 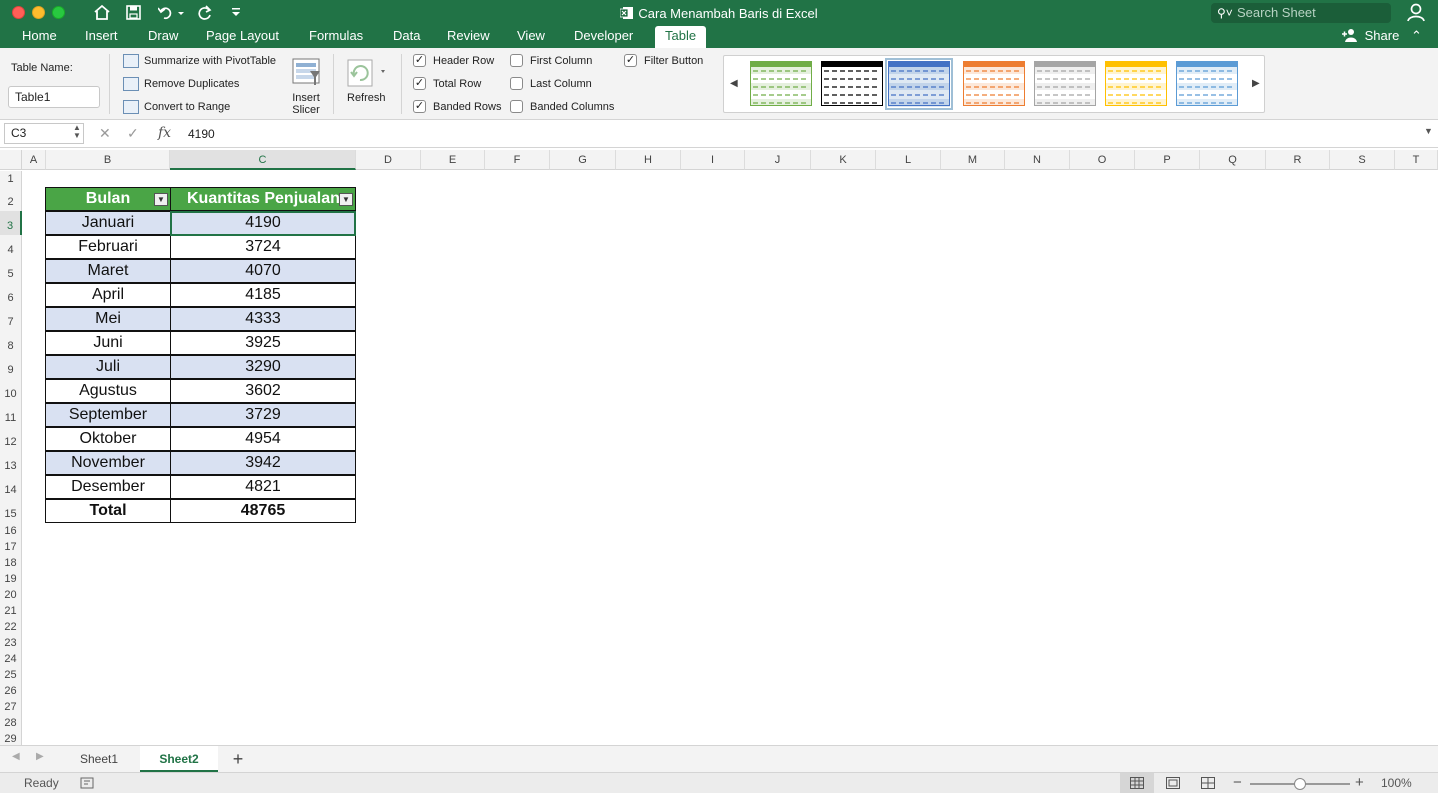 I want to click on column-header-c: C, so click(x=263, y=160).